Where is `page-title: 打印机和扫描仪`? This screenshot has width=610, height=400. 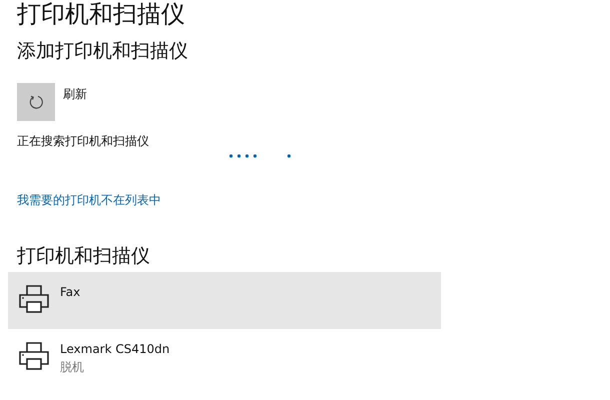 page-title: 打印机和扫描仪 is located at coordinates (101, 14).